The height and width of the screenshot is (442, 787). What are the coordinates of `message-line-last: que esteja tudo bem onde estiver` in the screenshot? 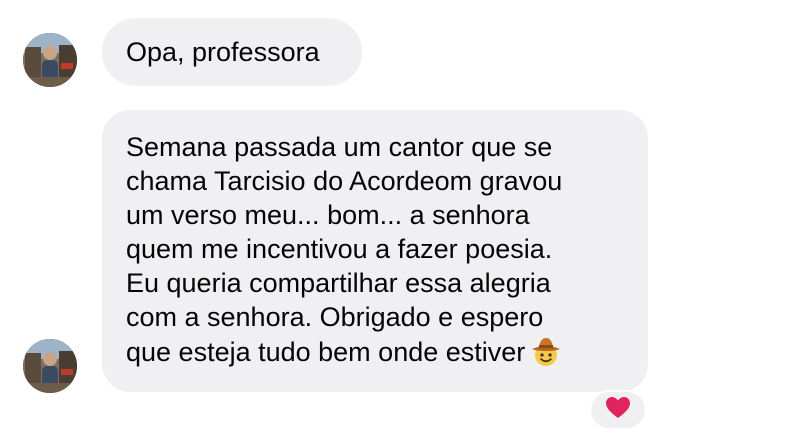 It's located at (375, 351).